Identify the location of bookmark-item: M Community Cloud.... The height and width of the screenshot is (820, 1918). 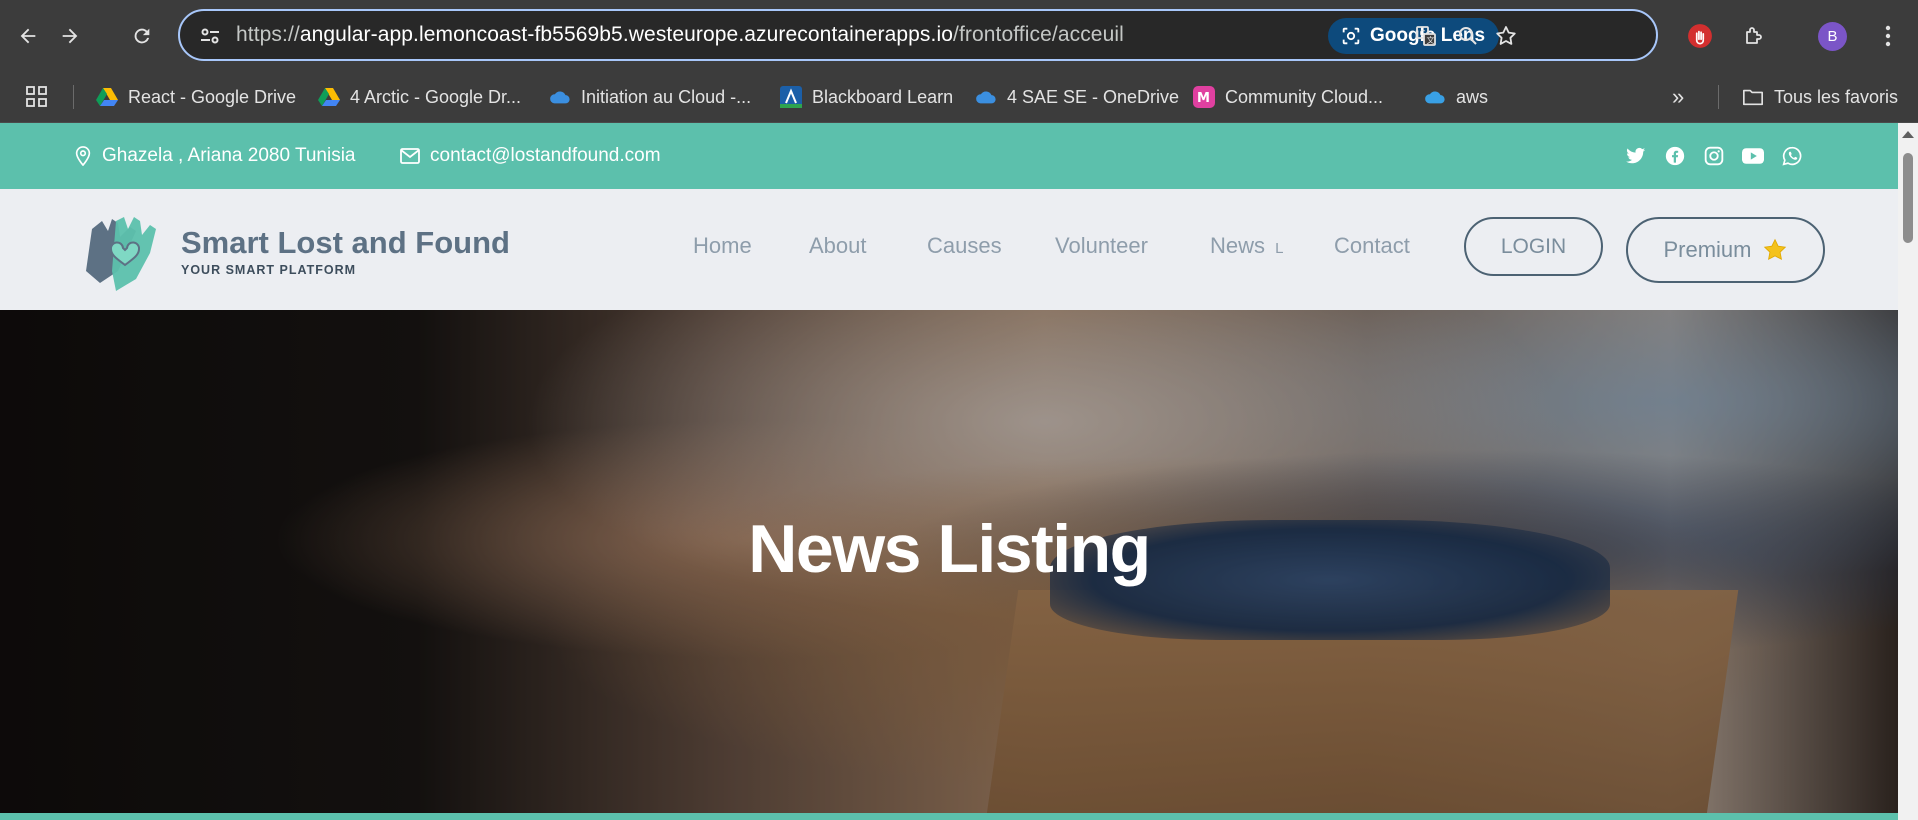
(1288, 97).